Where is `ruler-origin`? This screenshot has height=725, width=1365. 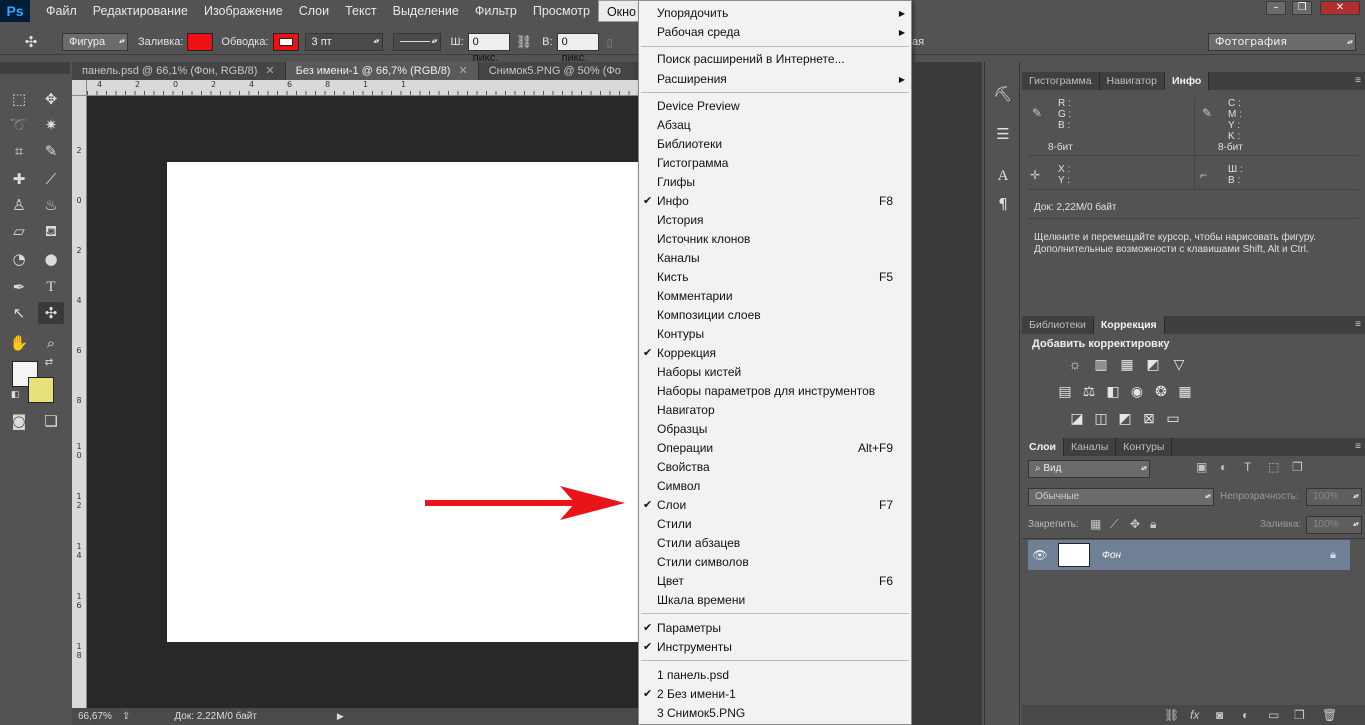
ruler-origin is located at coordinates (79, 88).